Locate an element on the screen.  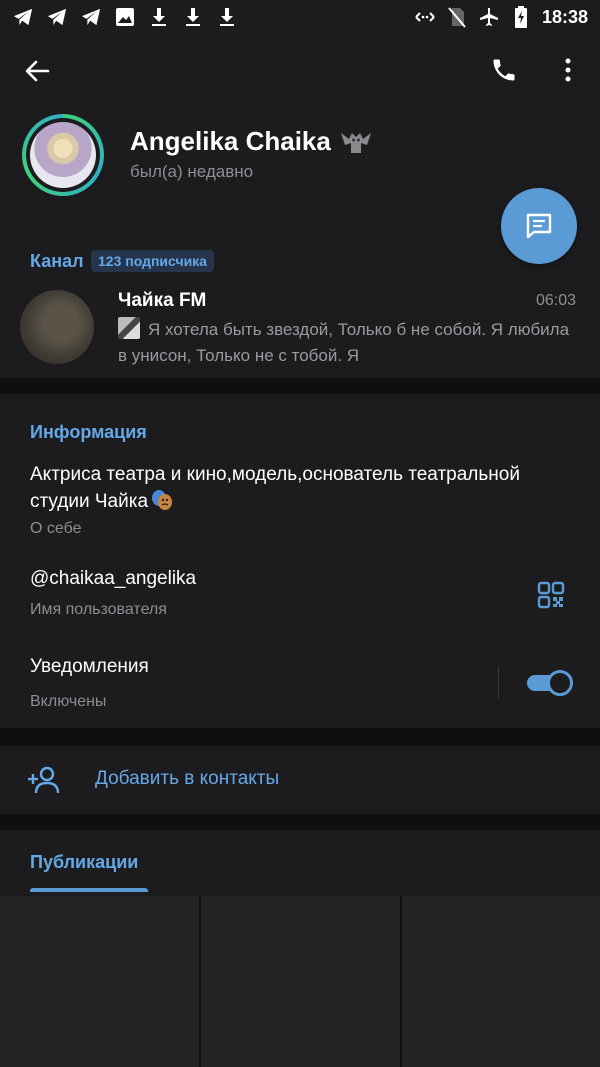
profile-avatar is located at coordinates (63, 155).